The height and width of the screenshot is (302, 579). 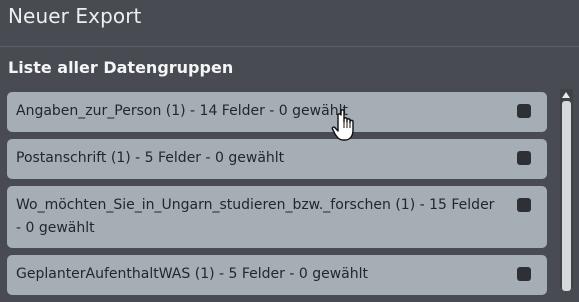 I want to click on datagroup-label: Postanschrift (1) - 5 Felder - 0 gewählt, so click(x=150, y=158).